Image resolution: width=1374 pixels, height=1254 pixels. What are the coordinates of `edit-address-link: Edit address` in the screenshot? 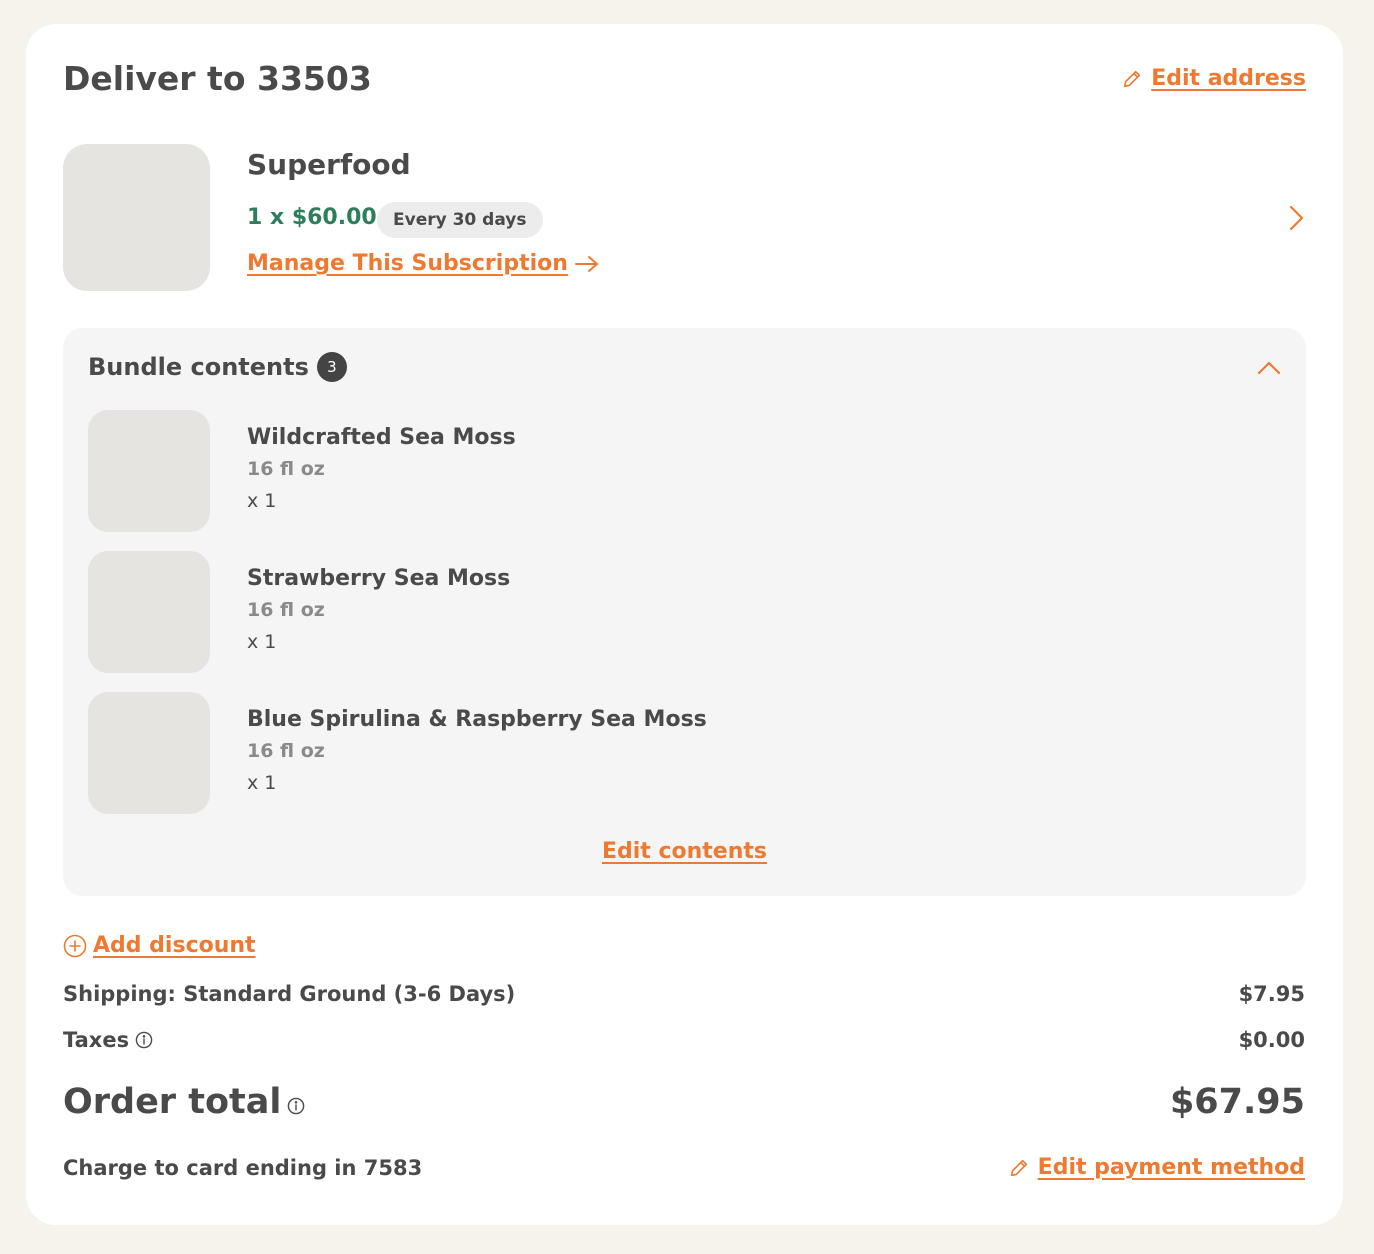 It's located at (1213, 78).